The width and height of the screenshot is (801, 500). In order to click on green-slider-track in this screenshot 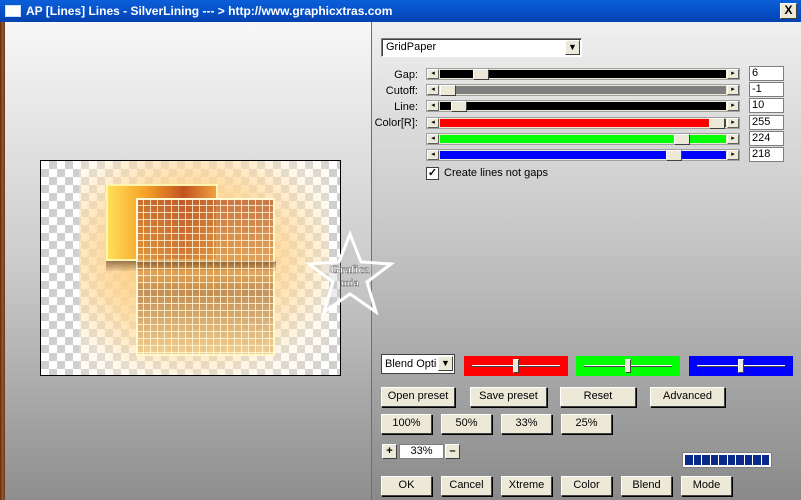, I will do `click(583, 139)`.